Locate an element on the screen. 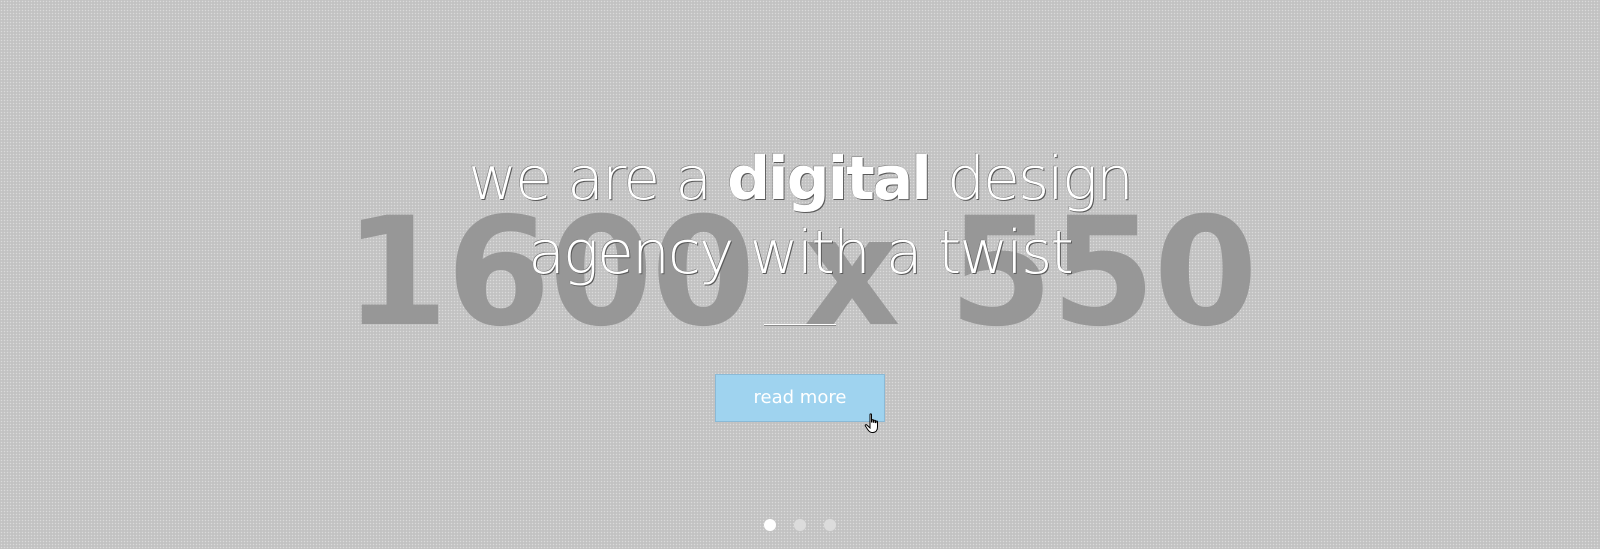 The width and height of the screenshot is (1600, 551). headline-line-1: we are a digital design is located at coordinates (800, 179).